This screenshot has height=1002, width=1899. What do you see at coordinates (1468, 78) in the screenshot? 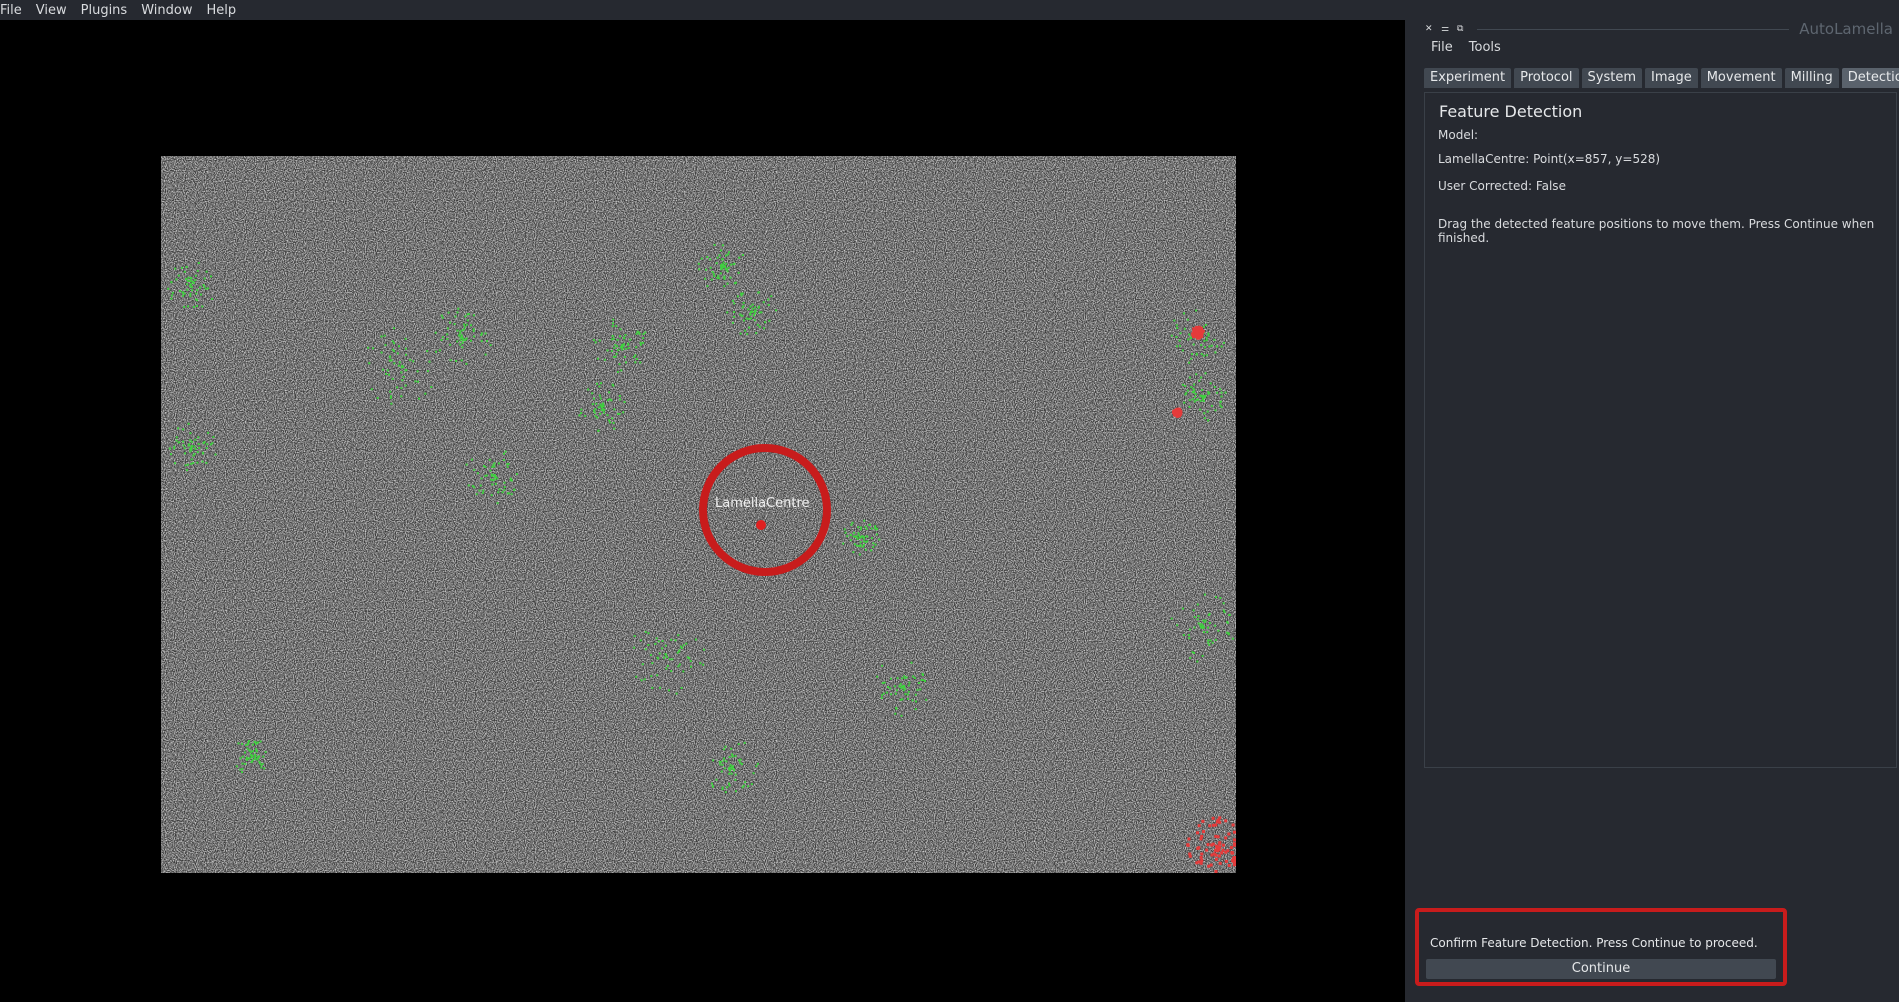
I see `tab-experiment: Experiment` at bounding box center [1468, 78].